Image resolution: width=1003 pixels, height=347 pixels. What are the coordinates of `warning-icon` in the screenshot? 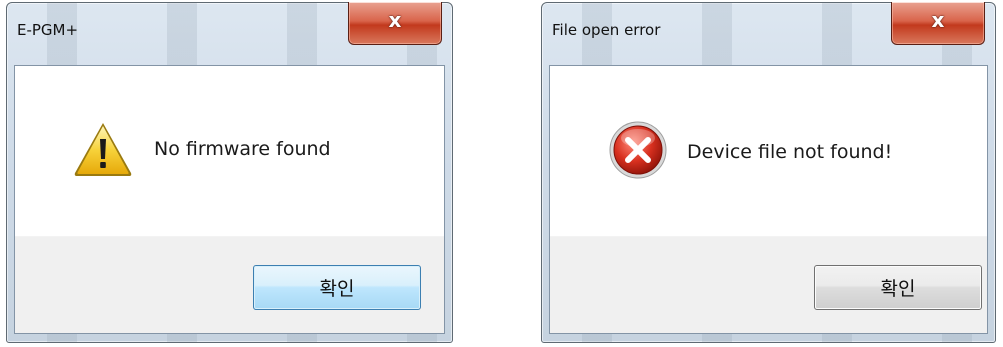 It's located at (103, 149).